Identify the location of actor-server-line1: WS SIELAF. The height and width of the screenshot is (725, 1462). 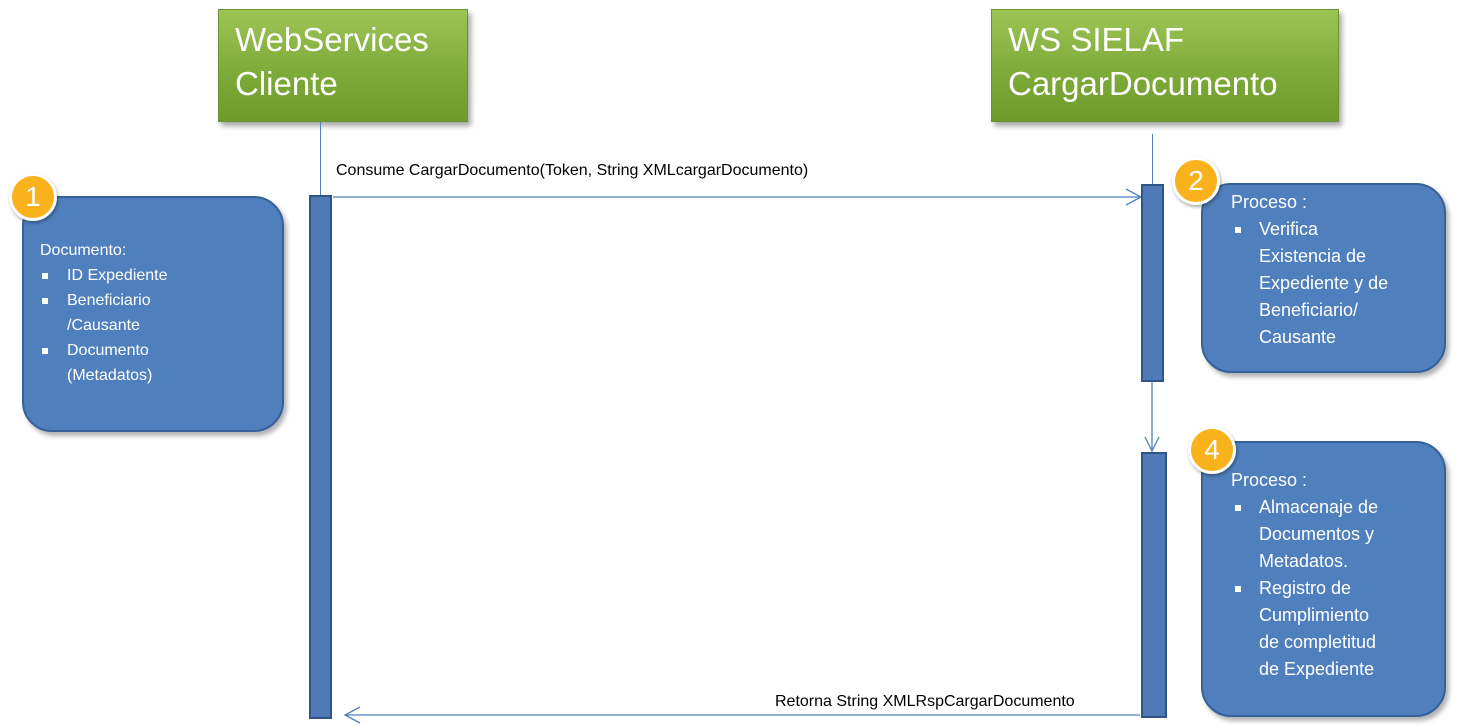
(1096, 39).